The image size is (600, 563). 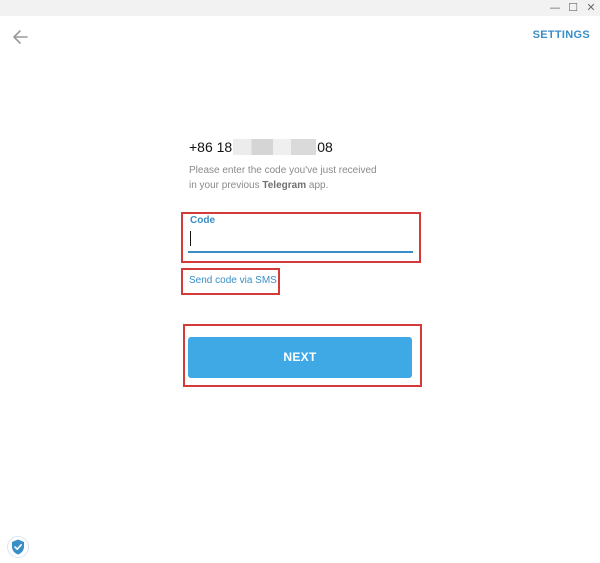 I want to click on shield-button, so click(x=18, y=547).